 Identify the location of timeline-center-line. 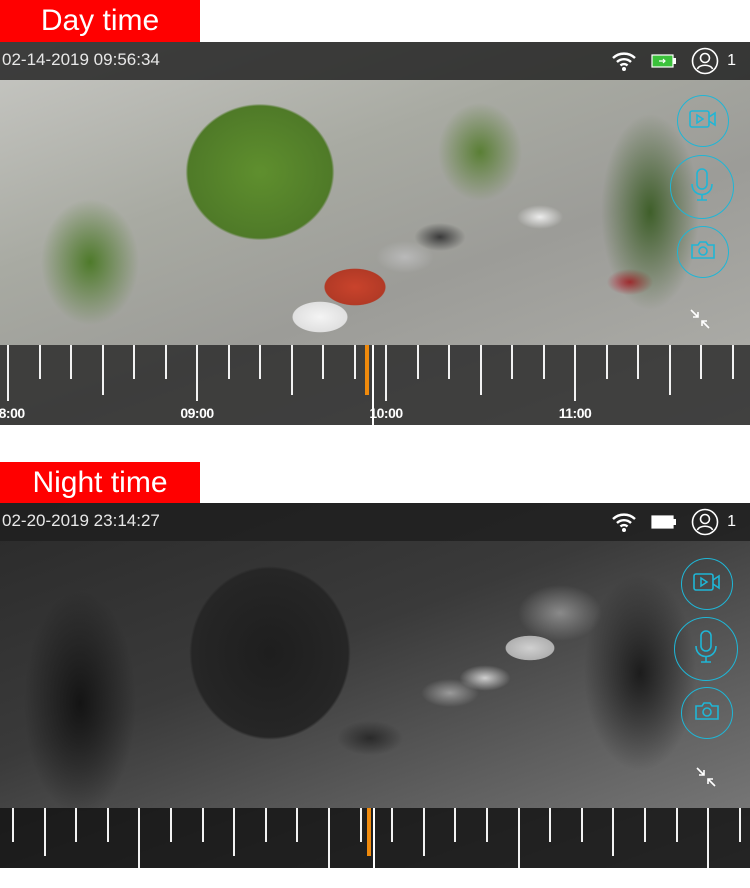
(374, 838).